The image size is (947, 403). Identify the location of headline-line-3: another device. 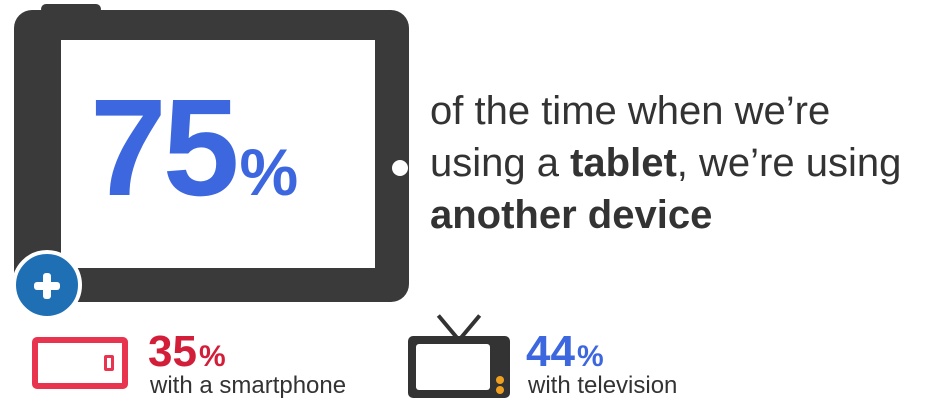
(685, 215).